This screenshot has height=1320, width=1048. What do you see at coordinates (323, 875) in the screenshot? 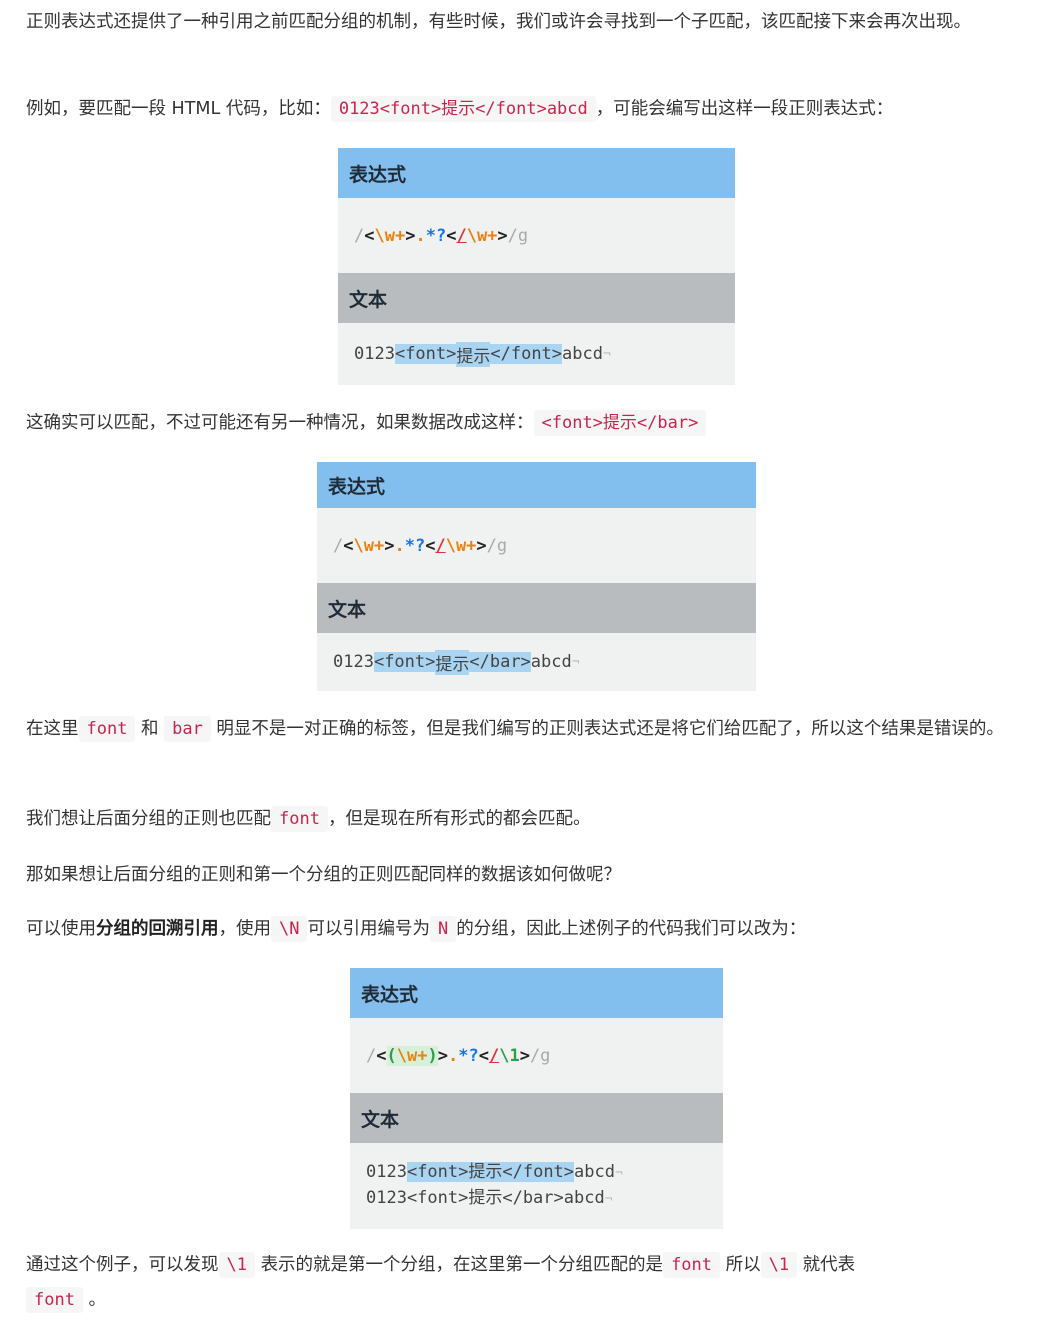
I see `paragraph-question: 那如果想让后面分组的正则和第一个分组的正则匹配同样的数据该如何做呢？` at bounding box center [323, 875].